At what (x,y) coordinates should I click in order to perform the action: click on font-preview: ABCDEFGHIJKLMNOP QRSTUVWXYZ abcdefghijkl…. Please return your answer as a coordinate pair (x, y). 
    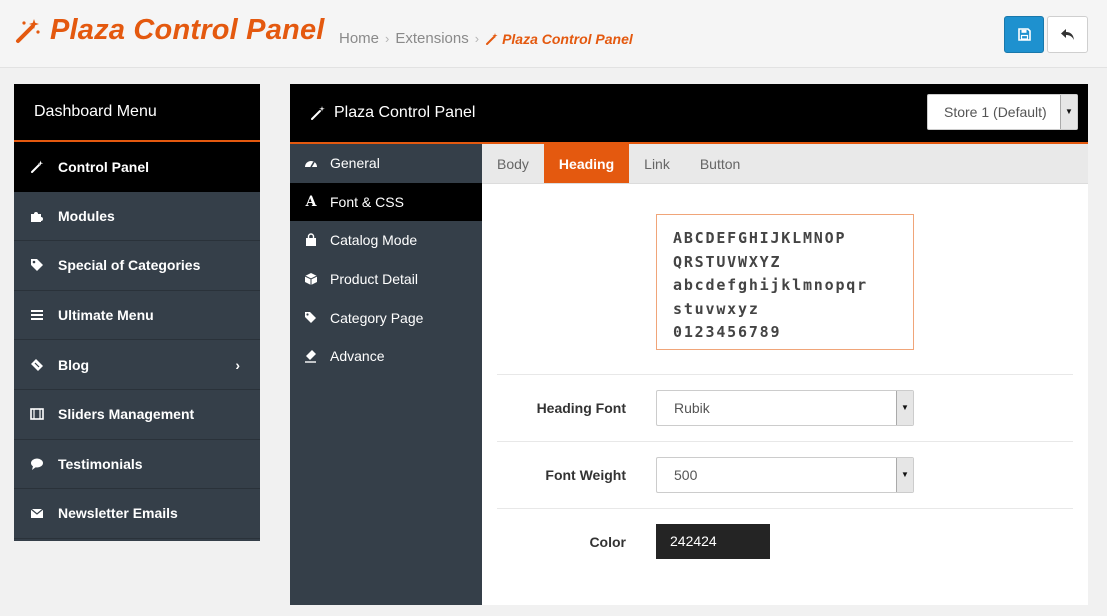
    Looking at the image, I should click on (785, 282).